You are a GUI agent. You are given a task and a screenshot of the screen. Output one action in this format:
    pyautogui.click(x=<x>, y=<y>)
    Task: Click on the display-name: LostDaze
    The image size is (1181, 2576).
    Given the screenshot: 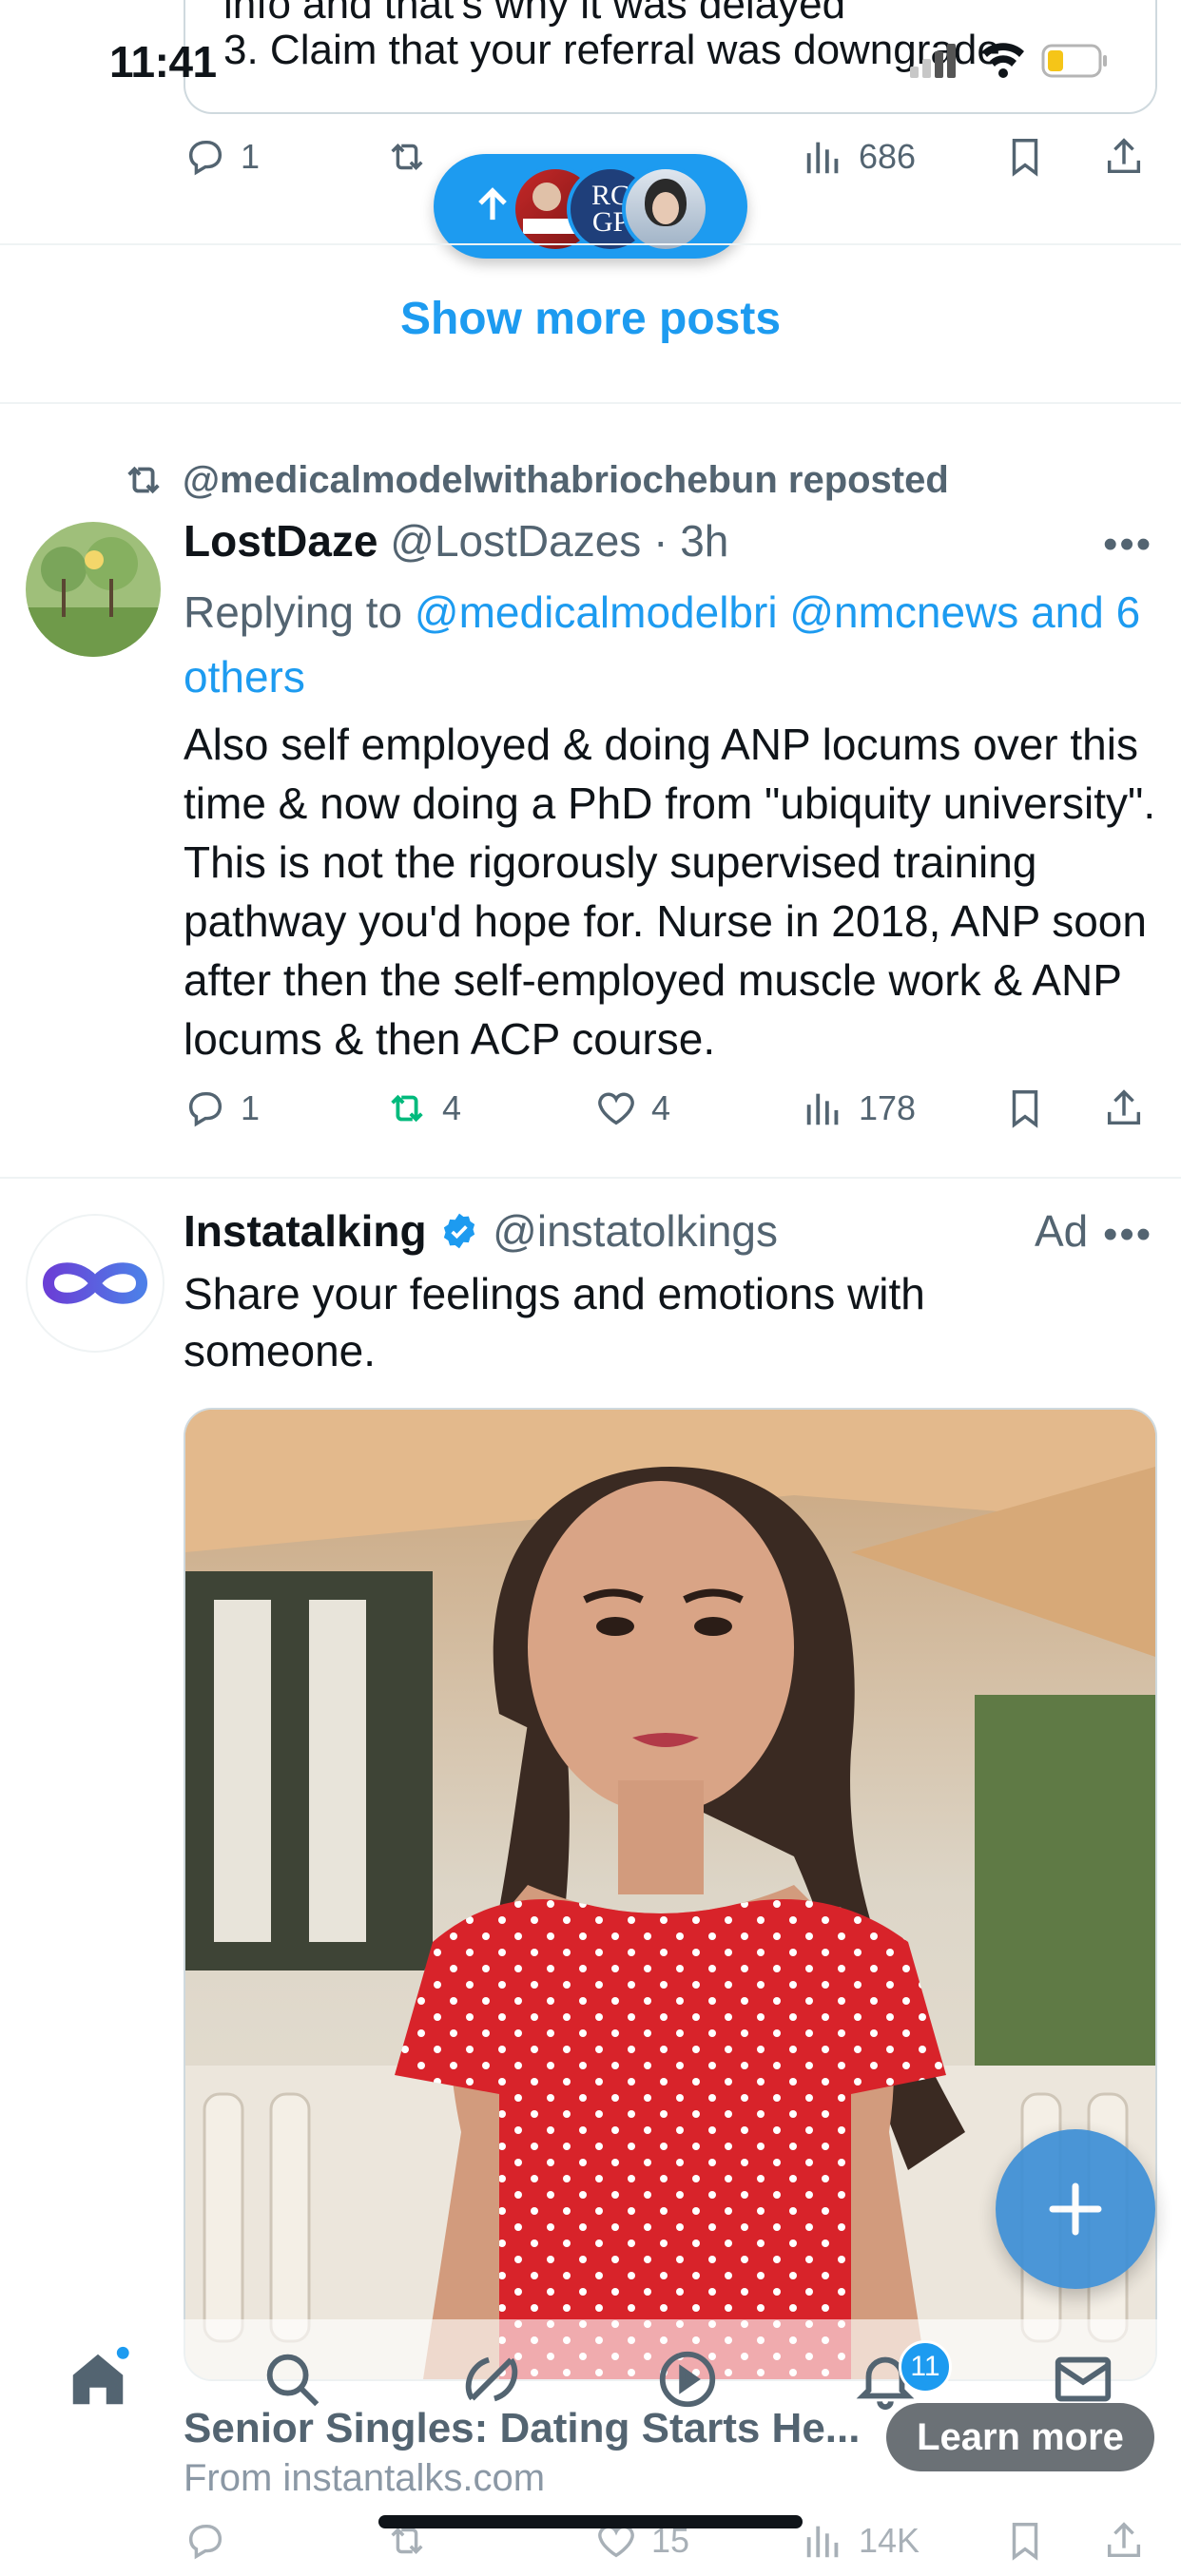 What is the action you would take?
    pyautogui.click(x=281, y=541)
    